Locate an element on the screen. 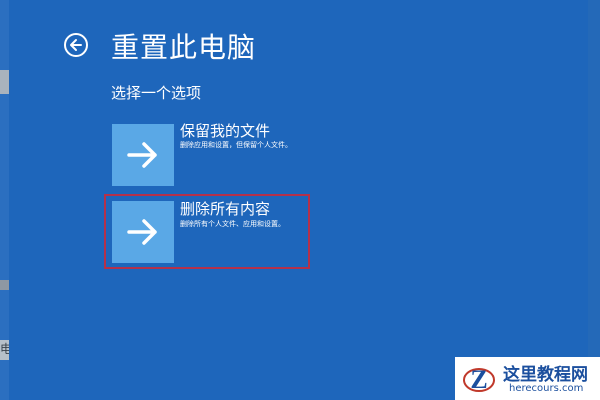 Image resolution: width=600 pixels, height=400 pixels. page-title: 重置此电脑 is located at coordinates (184, 47).